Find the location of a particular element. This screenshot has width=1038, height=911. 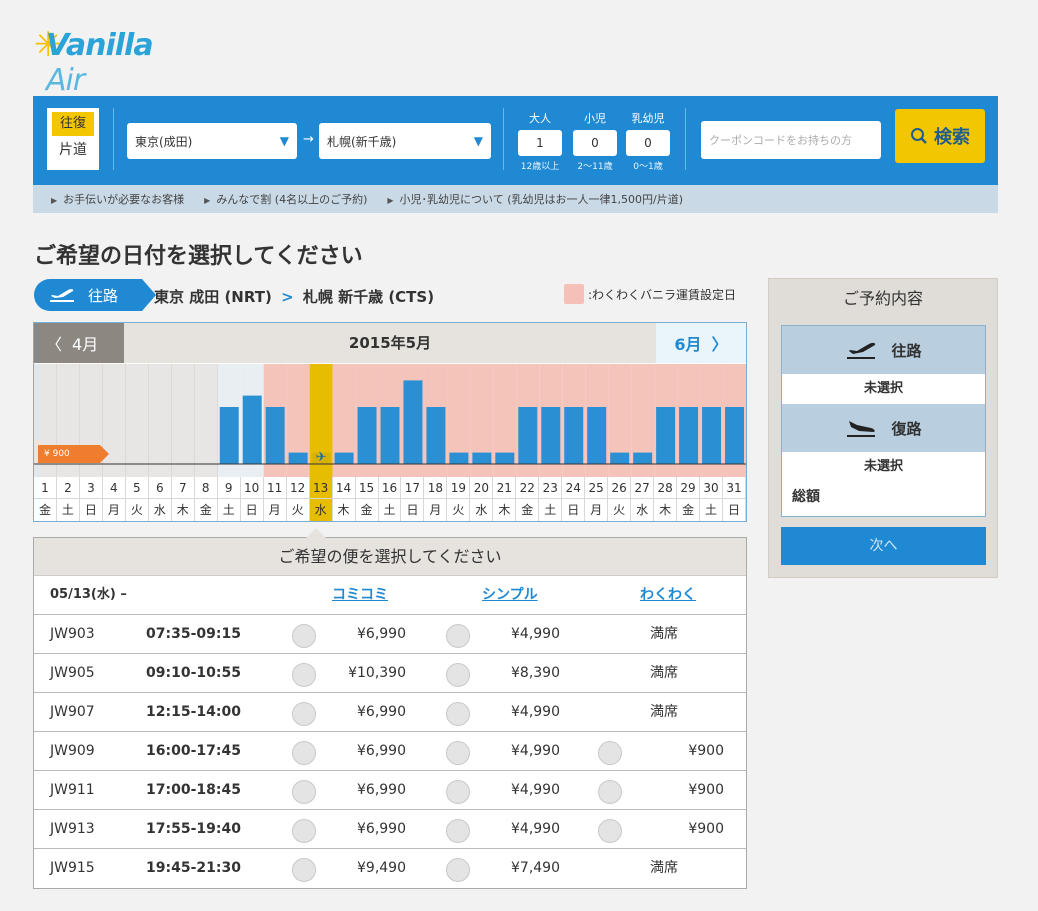

search-button: 検索 is located at coordinates (940, 136).